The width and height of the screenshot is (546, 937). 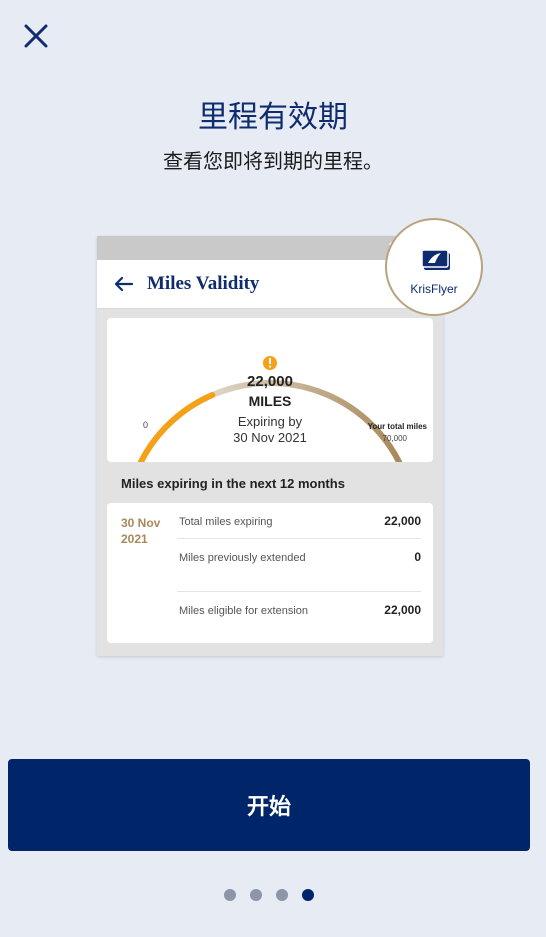 What do you see at coordinates (434, 289) in the screenshot?
I see `krisflyer-label: KrisFlyer` at bounding box center [434, 289].